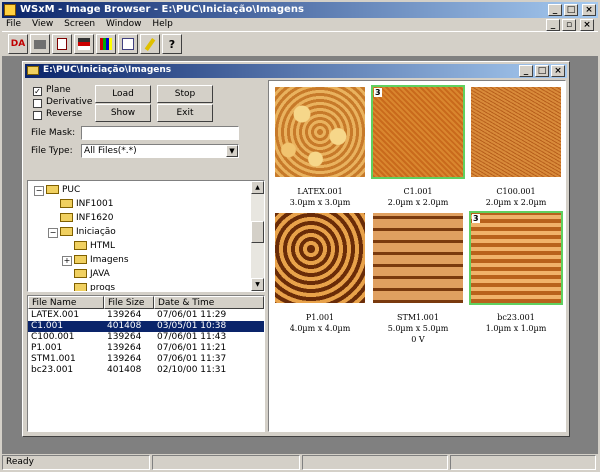 The height and width of the screenshot is (472, 600). What do you see at coordinates (418, 191) in the screenshot?
I see `caption-name: C1.001` at bounding box center [418, 191].